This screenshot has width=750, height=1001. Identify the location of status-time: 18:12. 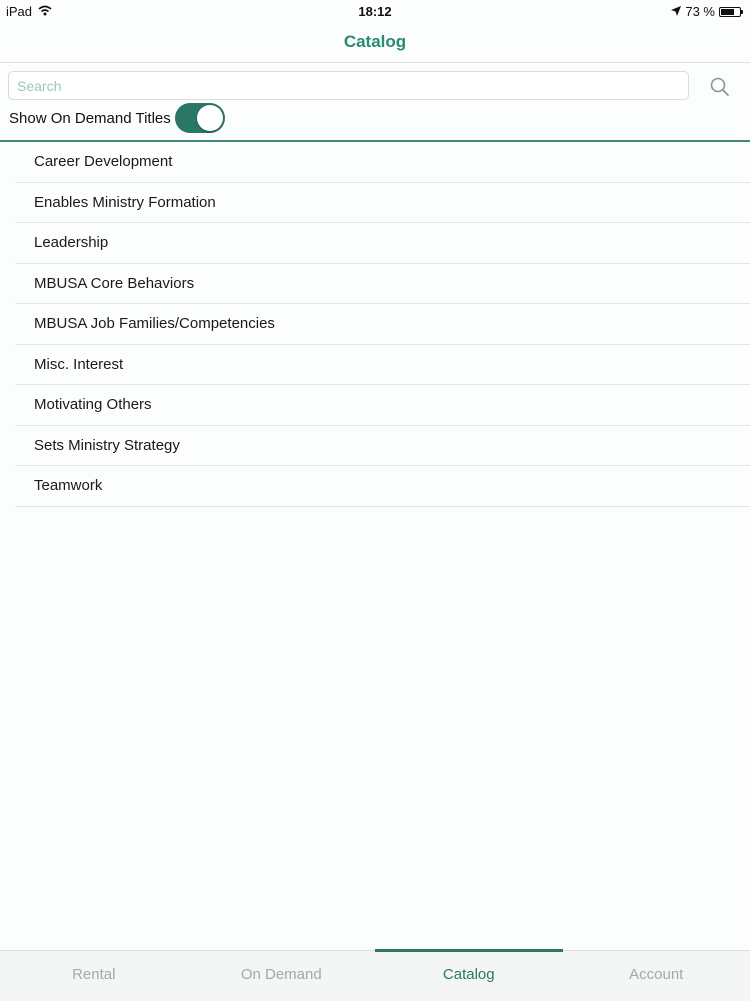
(375, 11).